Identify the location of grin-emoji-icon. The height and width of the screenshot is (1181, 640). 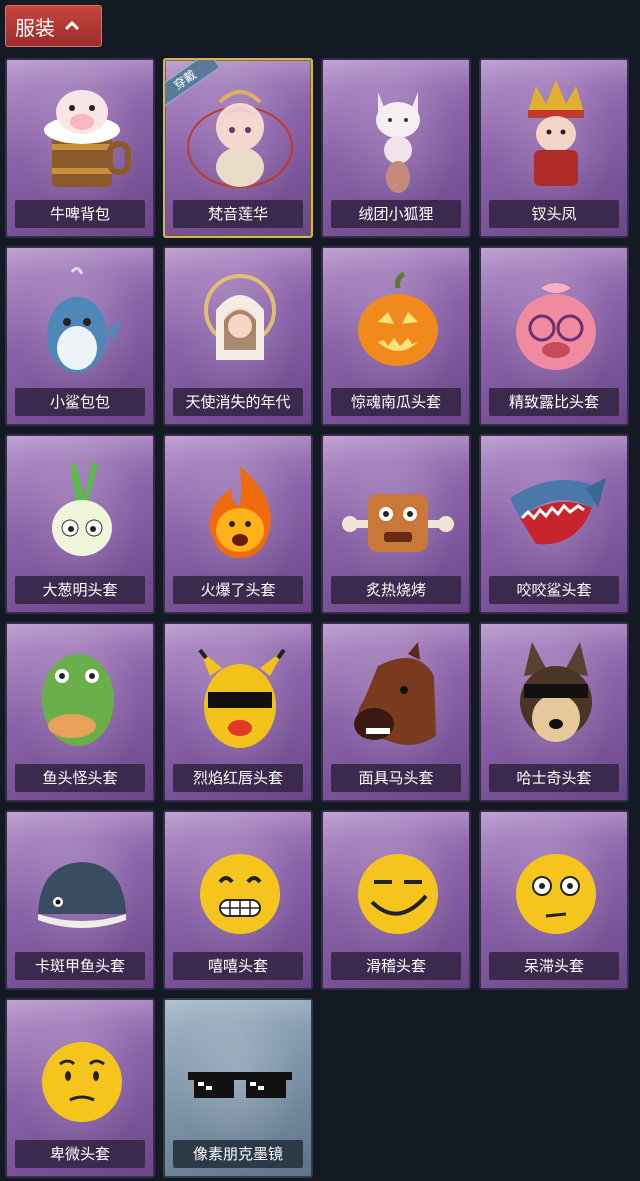
(240, 894).